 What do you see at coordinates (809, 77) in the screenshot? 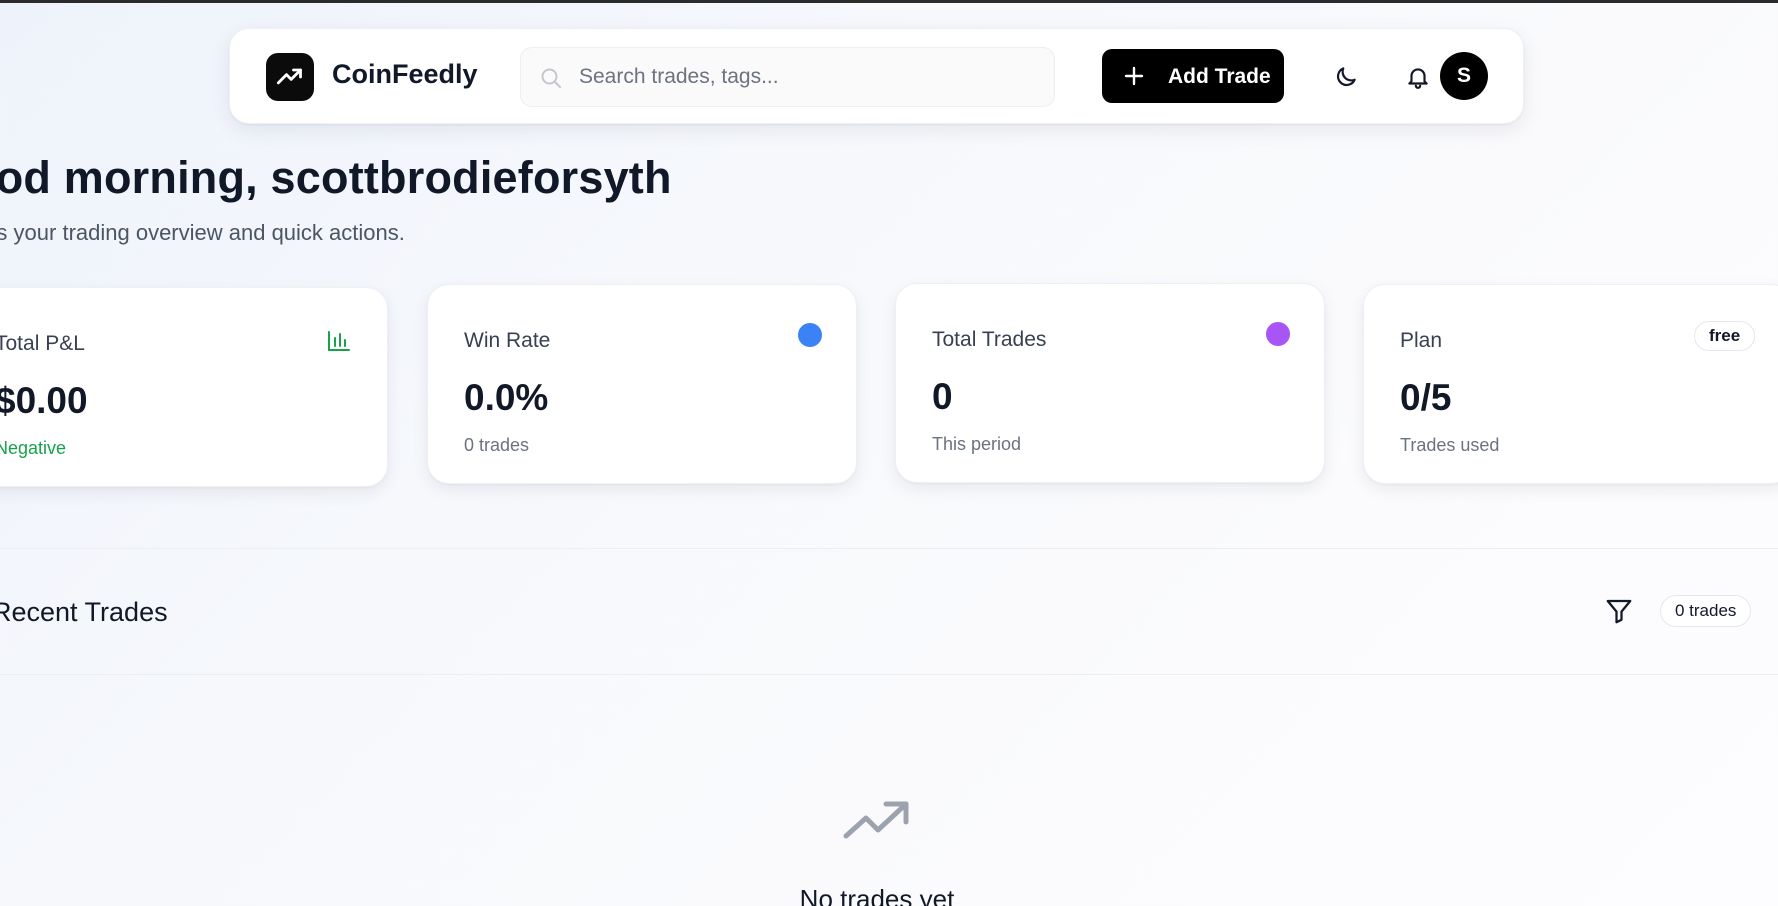
I see `search-input` at bounding box center [809, 77].